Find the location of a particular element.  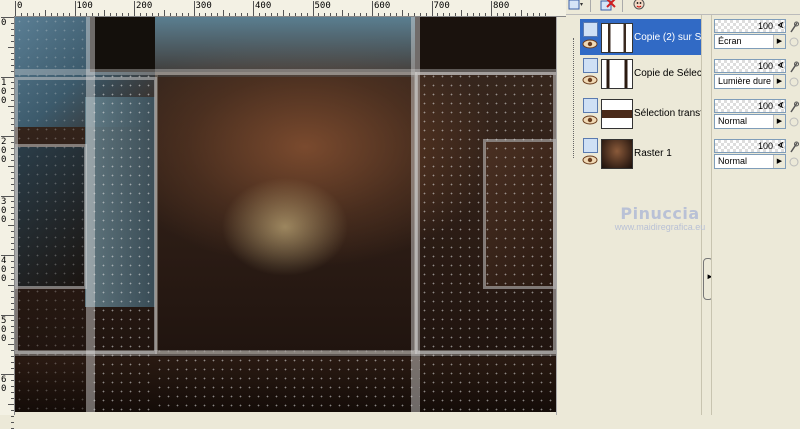

layer-thumbnail is located at coordinates (617, 38).